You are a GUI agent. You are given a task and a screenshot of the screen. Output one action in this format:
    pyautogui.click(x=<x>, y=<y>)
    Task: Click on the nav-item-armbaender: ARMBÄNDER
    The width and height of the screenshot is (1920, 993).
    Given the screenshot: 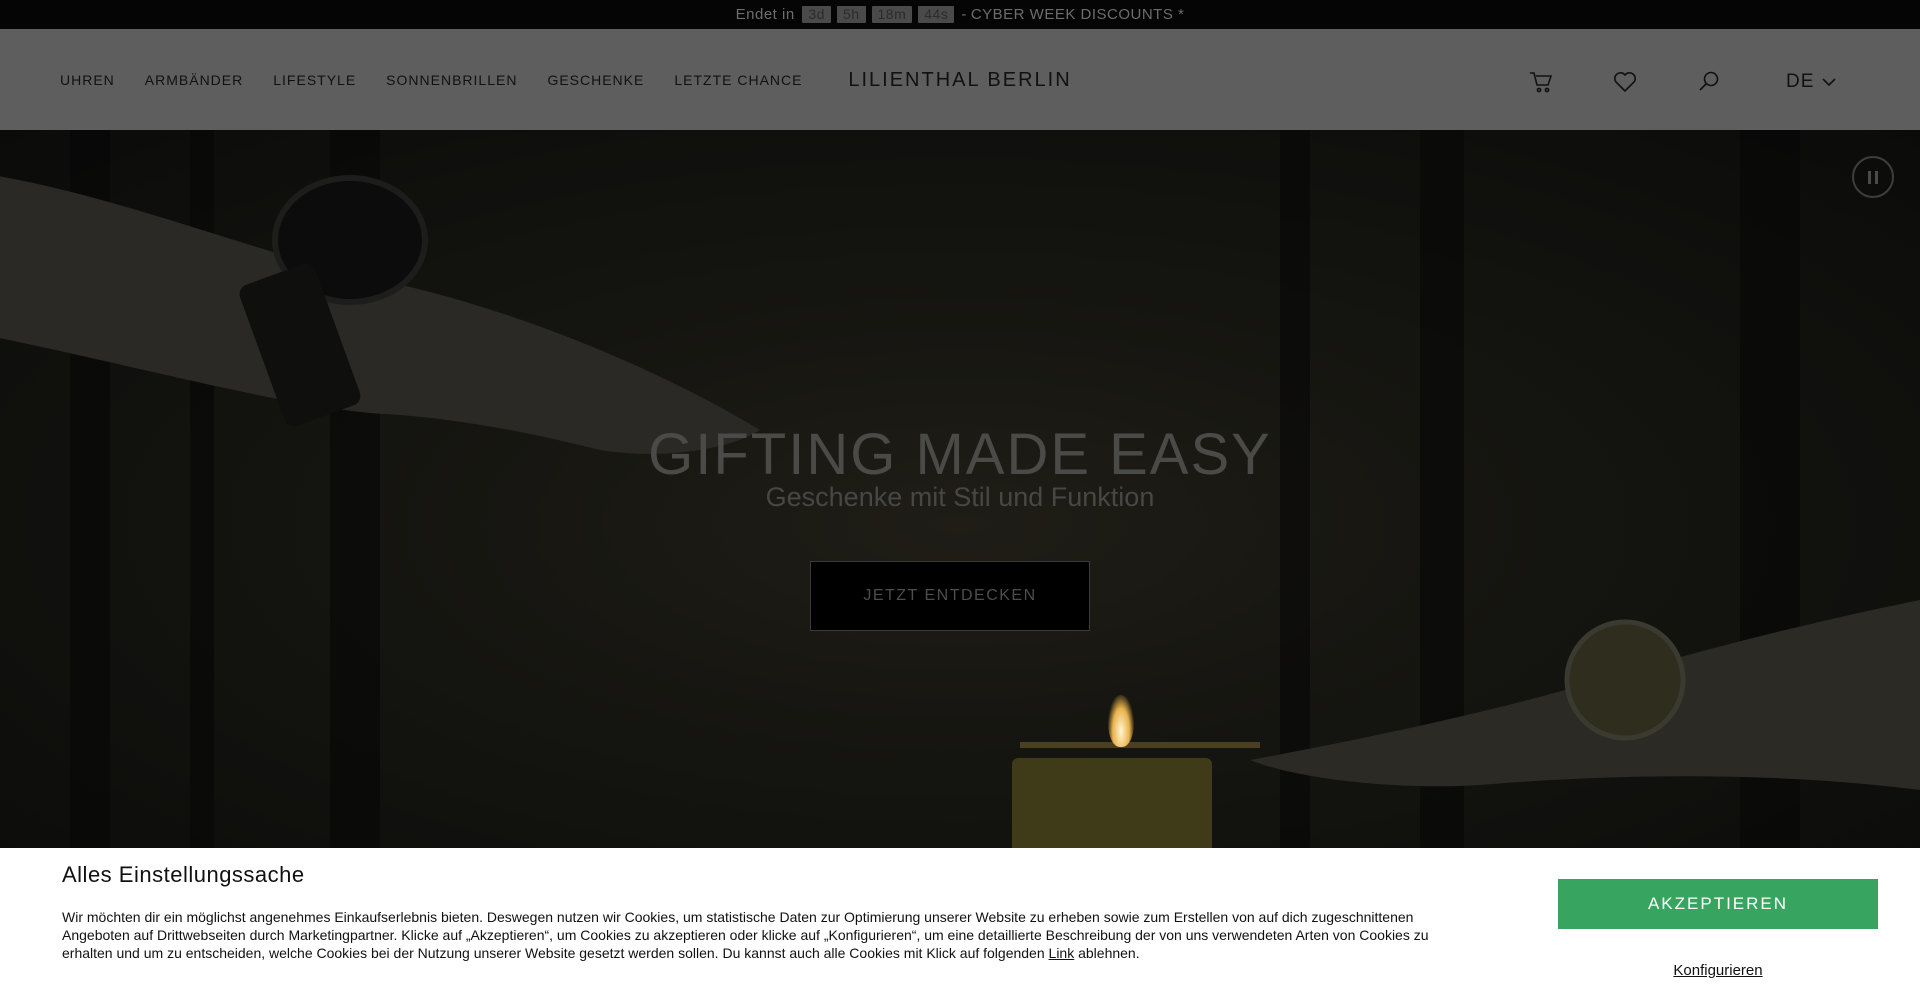 What is the action you would take?
    pyautogui.click(x=194, y=80)
    